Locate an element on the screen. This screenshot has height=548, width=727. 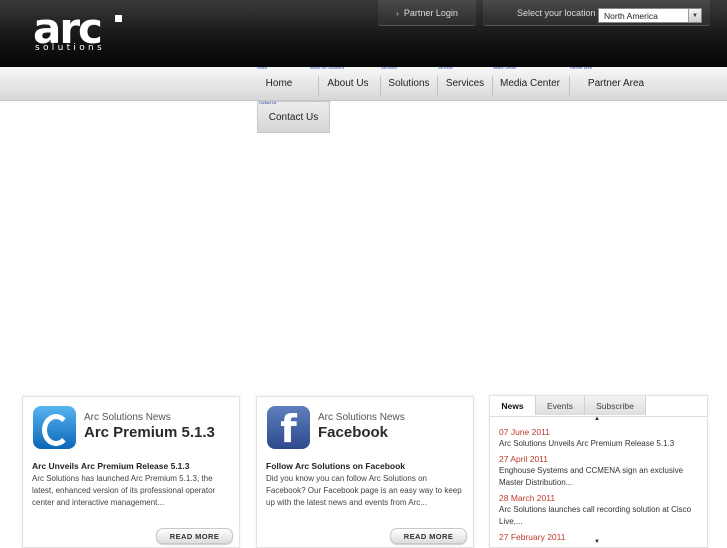
news-date: 27 April 2011 is located at coordinates (523, 459).